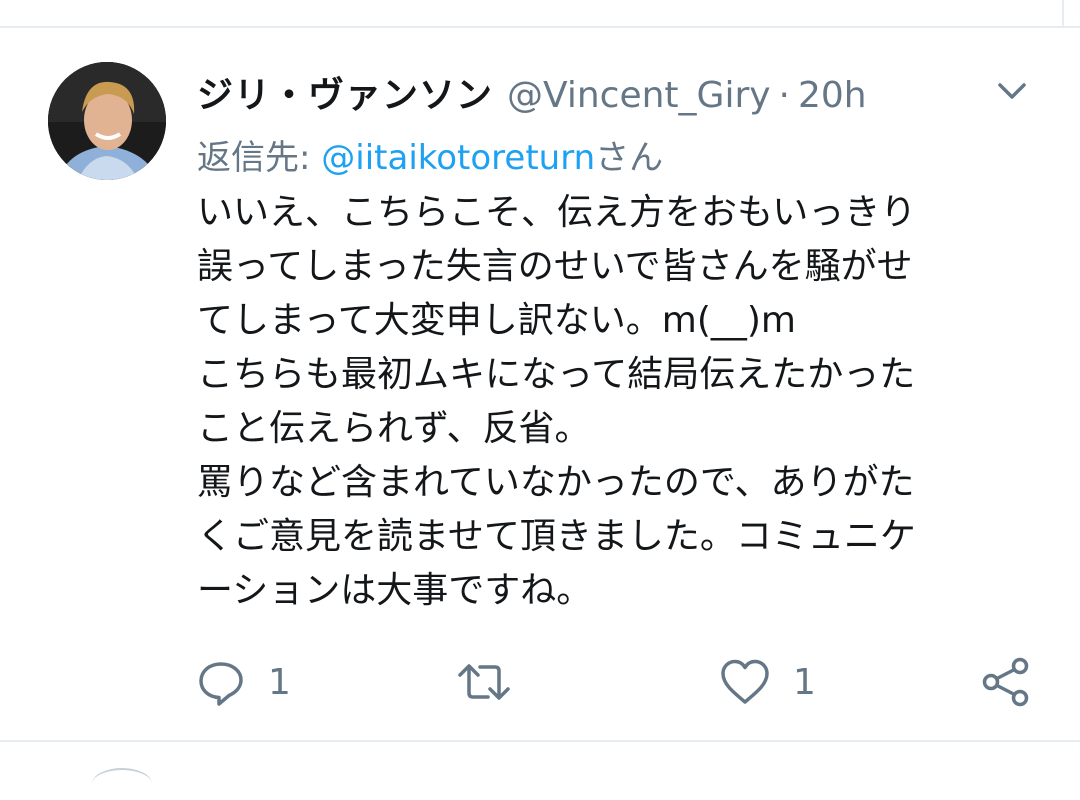  I want to click on retweet-icon, so click(484, 682).